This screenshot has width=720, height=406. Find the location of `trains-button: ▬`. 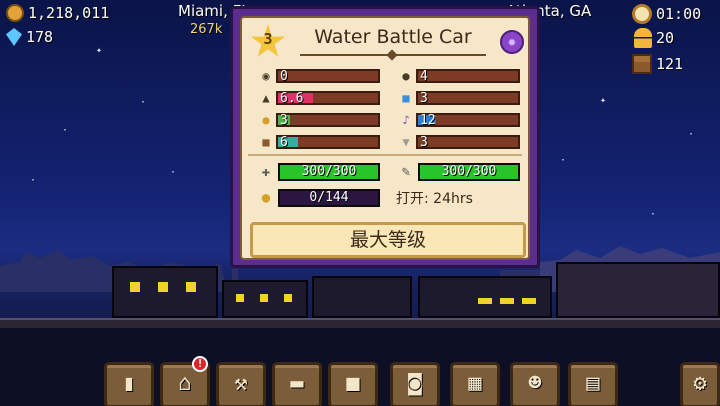

trains-button: ▬ is located at coordinates (297, 384).